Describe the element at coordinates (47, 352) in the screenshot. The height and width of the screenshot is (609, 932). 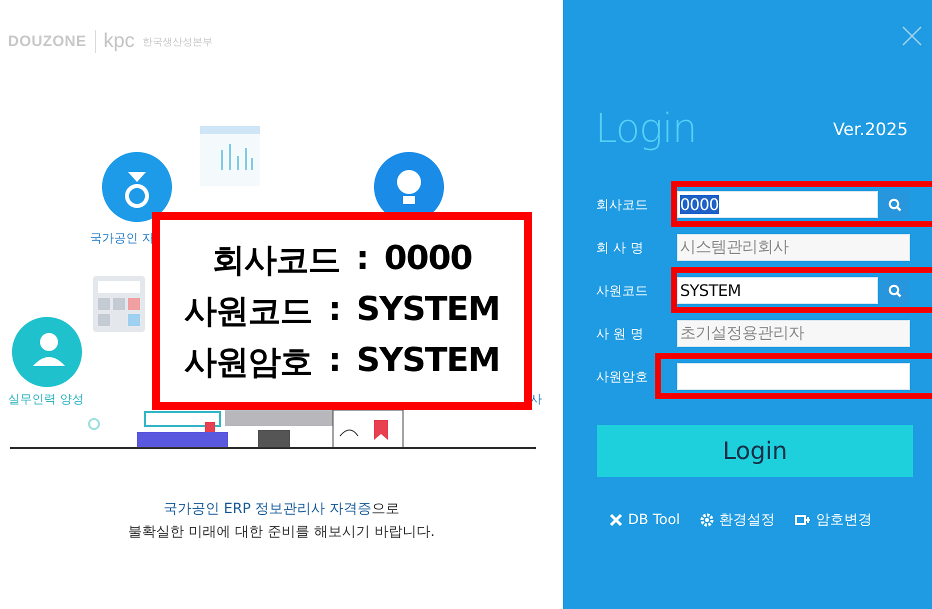
I see `person-icon` at that location.